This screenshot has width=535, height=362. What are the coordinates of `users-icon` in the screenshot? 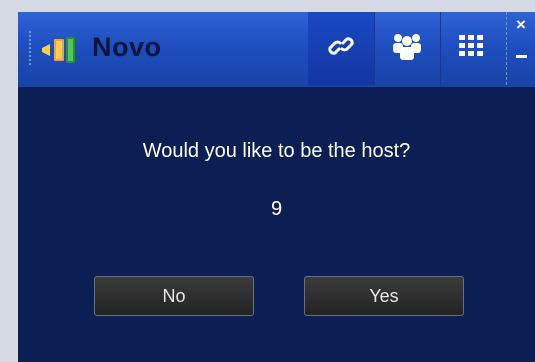 It's located at (407, 48).